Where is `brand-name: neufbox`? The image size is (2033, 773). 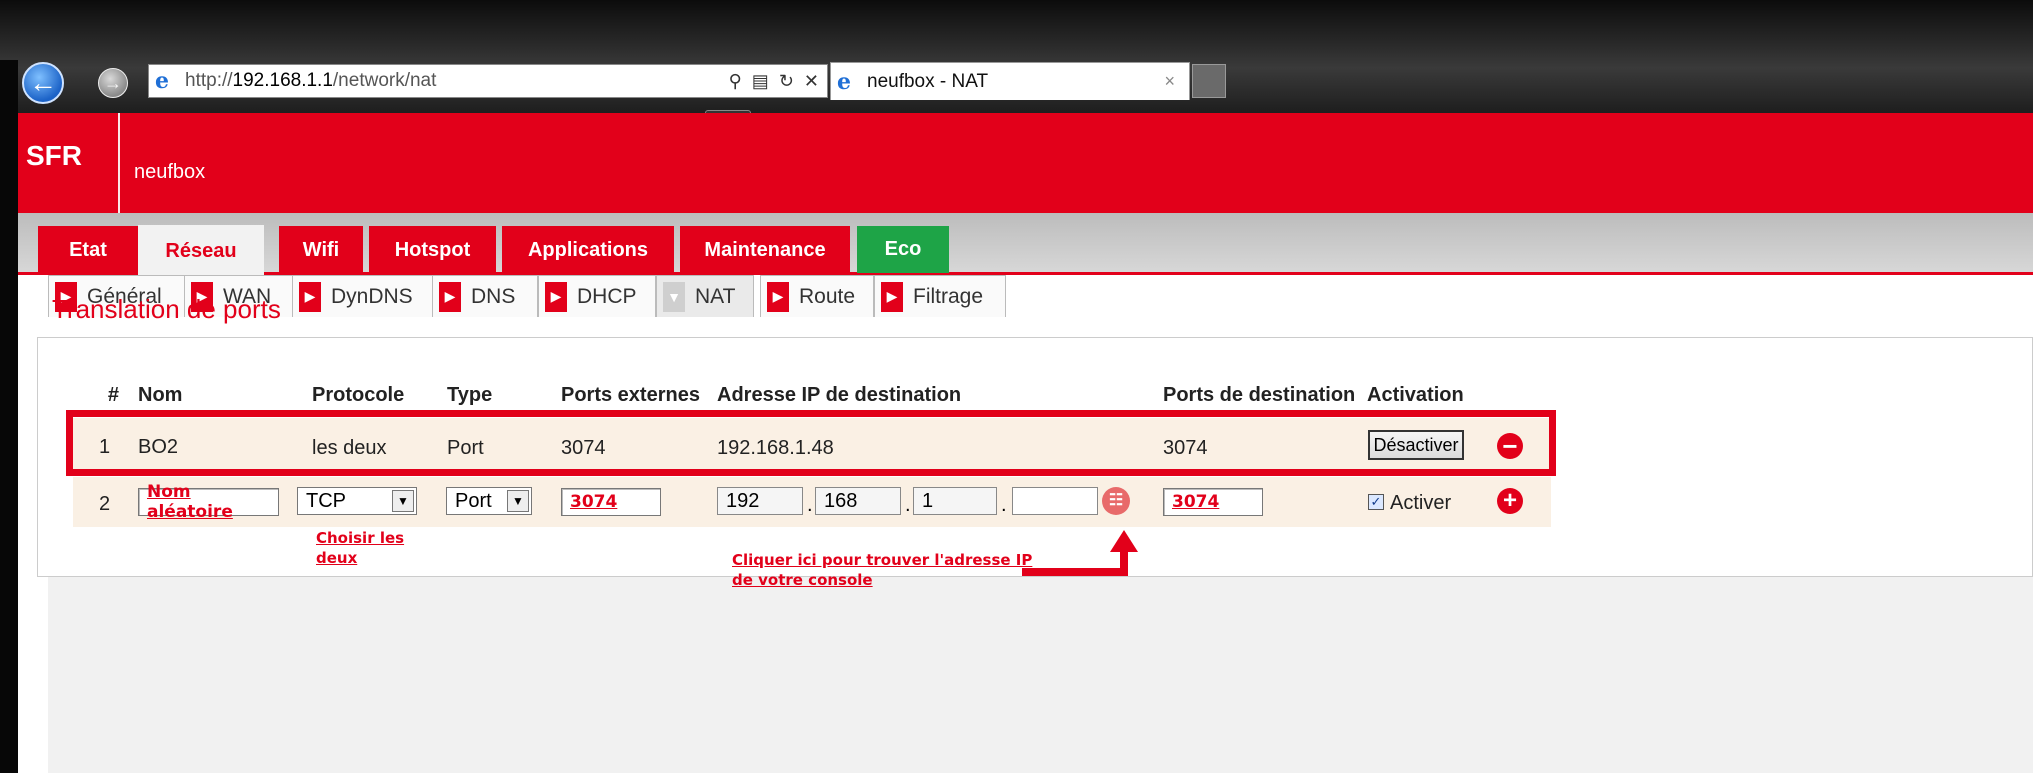
brand-name: neufbox is located at coordinates (170, 172).